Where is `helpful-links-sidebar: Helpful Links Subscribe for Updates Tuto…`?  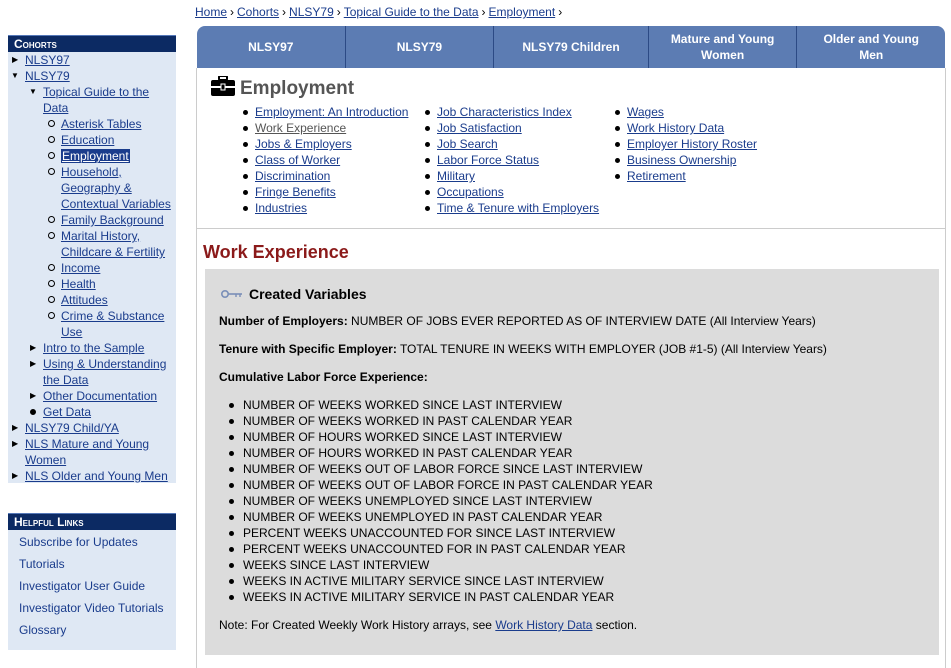
helpful-links-sidebar: Helpful Links Subscribe for Updates Tuto… is located at coordinates (92, 581).